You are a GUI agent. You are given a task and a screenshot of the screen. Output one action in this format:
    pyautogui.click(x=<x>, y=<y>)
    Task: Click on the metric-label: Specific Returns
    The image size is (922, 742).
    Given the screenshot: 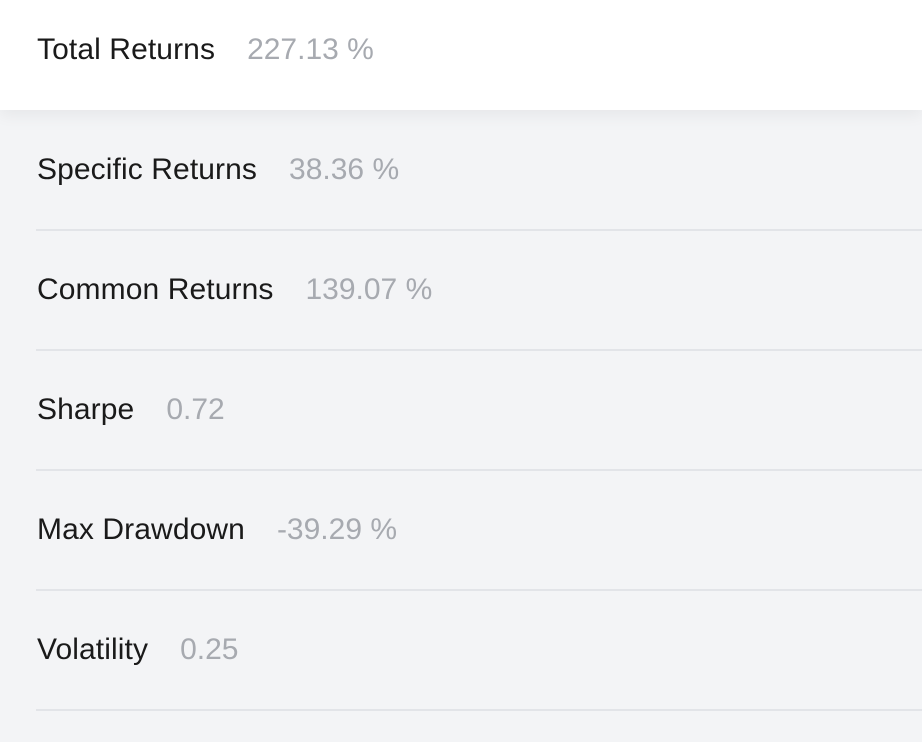 What is the action you would take?
    pyautogui.click(x=147, y=169)
    